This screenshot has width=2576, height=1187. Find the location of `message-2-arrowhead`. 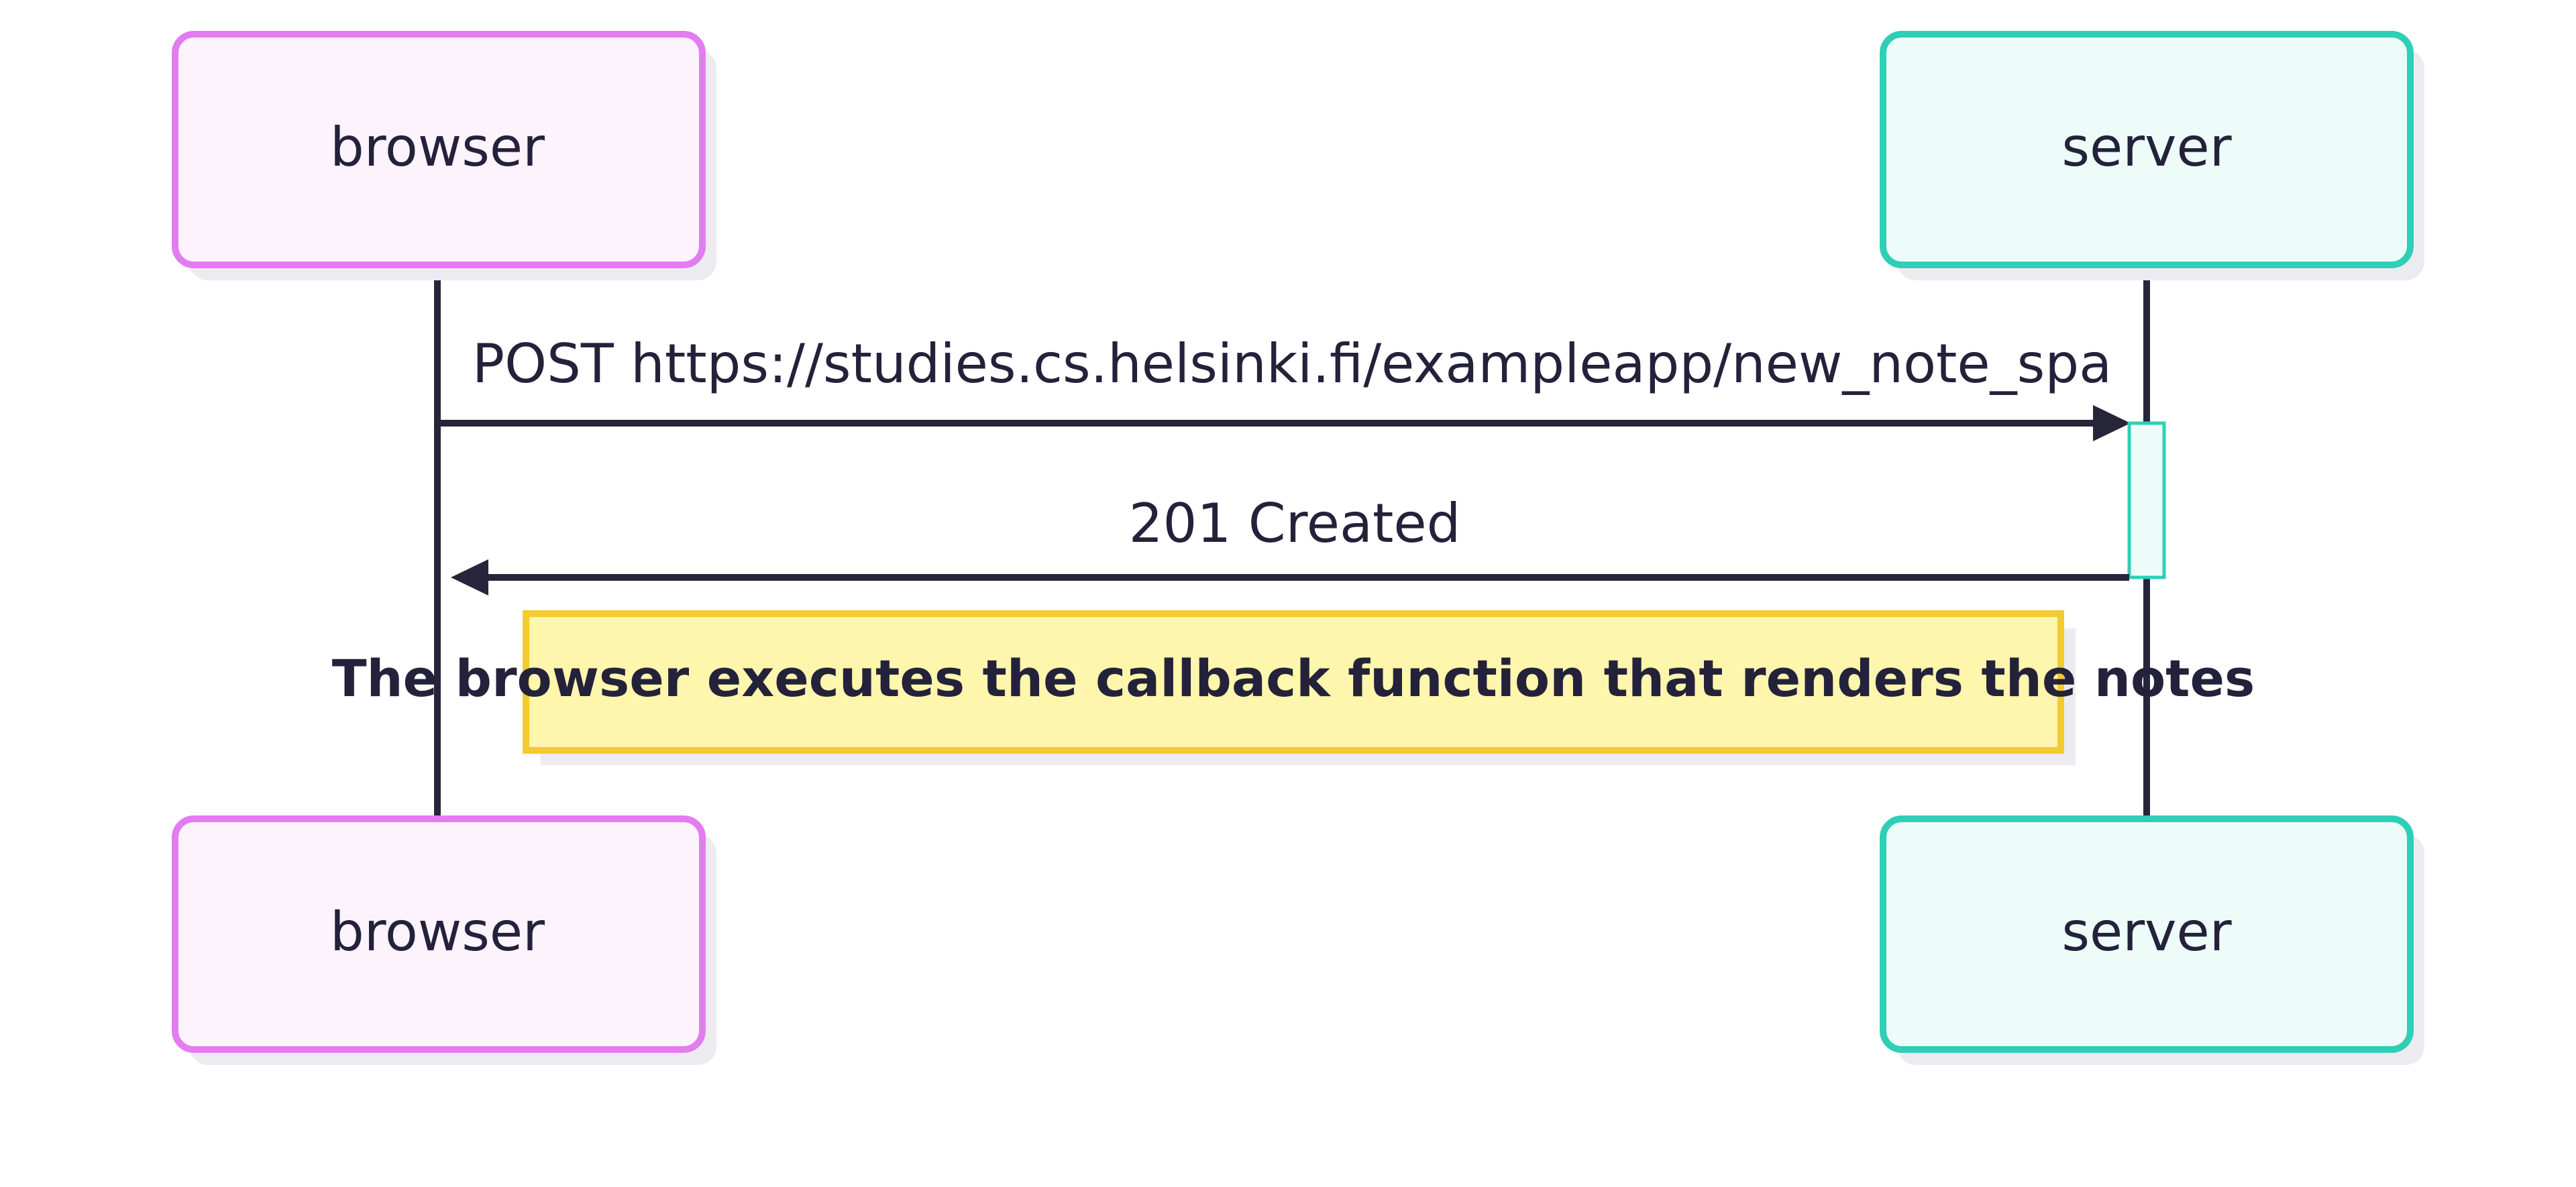

message-2-arrowhead is located at coordinates (469, 578).